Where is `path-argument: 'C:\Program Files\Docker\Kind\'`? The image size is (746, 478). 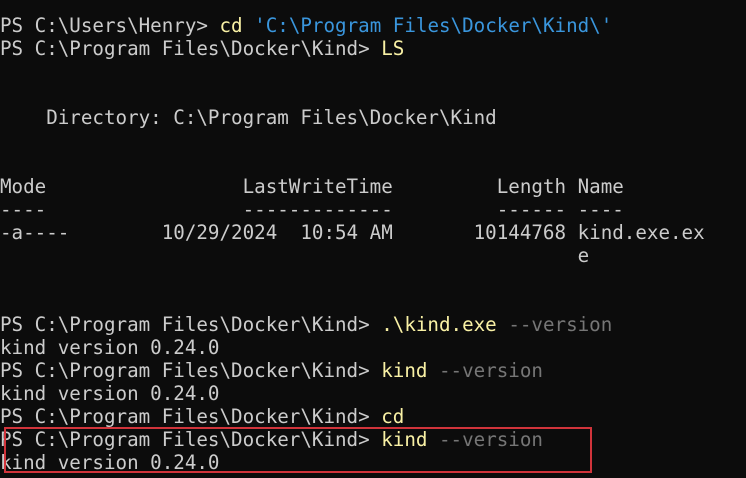 path-argument: 'C:\Program Files\Docker\Kind\' is located at coordinates (433, 25).